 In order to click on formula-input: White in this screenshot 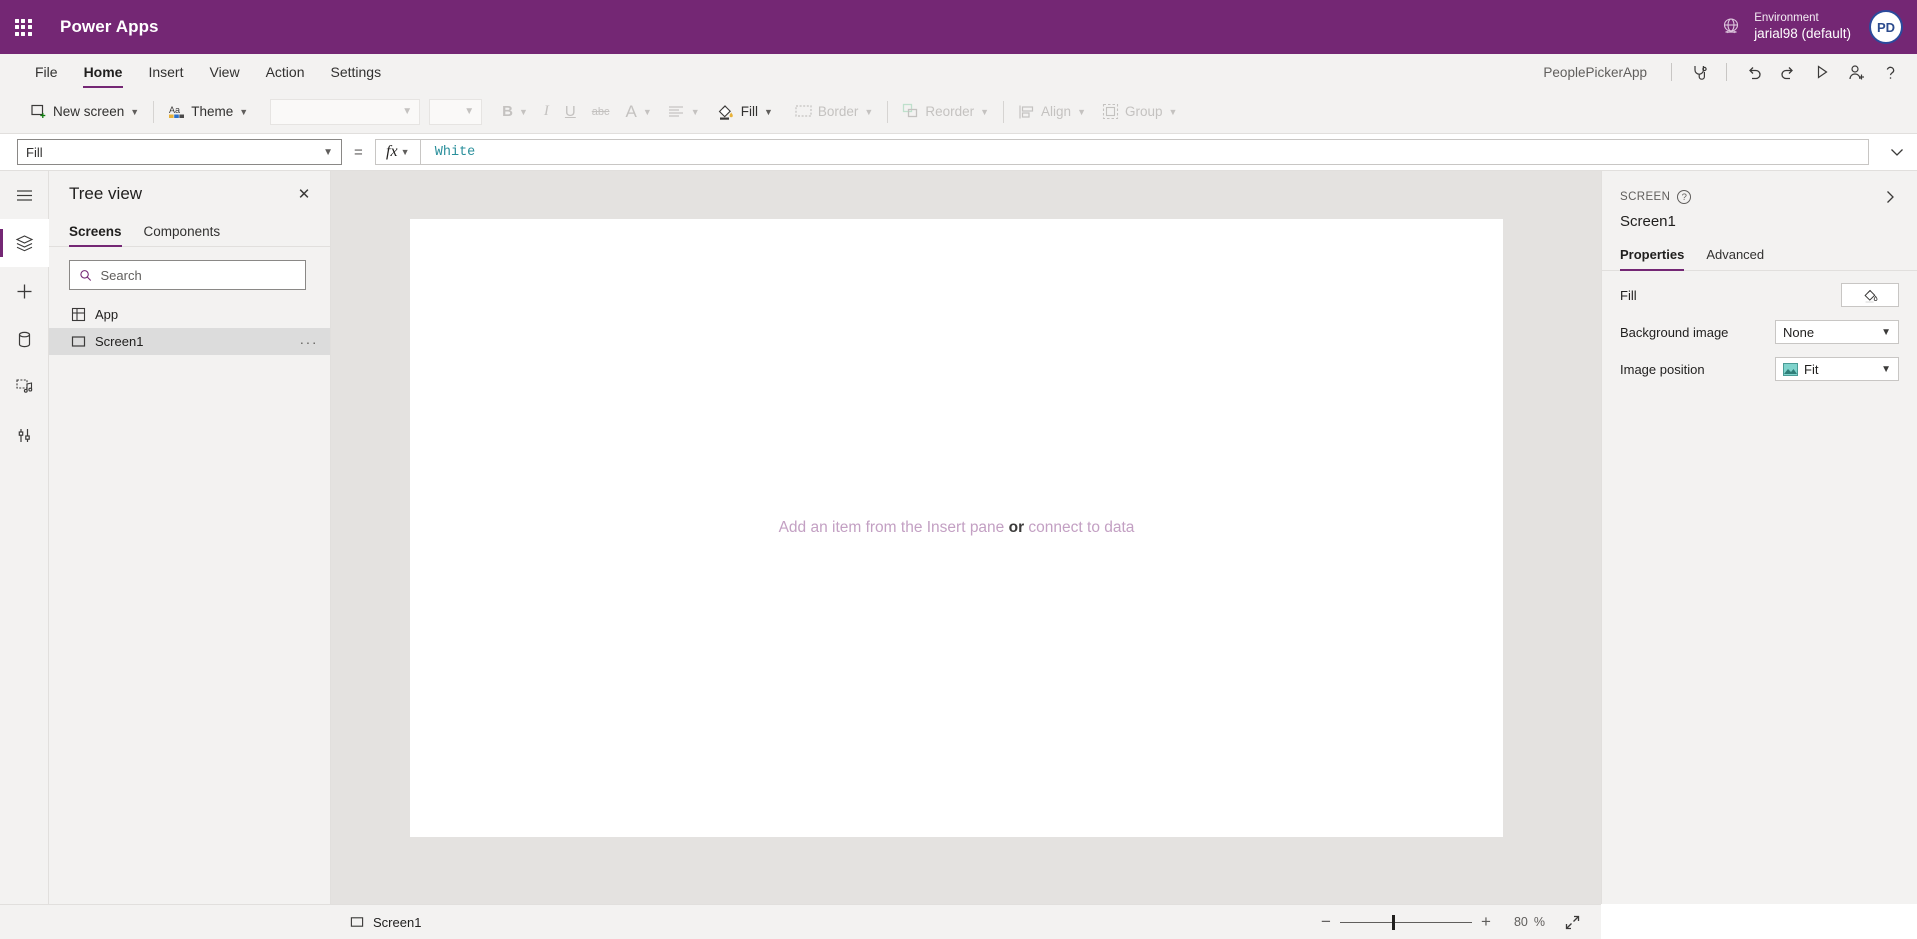, I will do `click(1144, 152)`.